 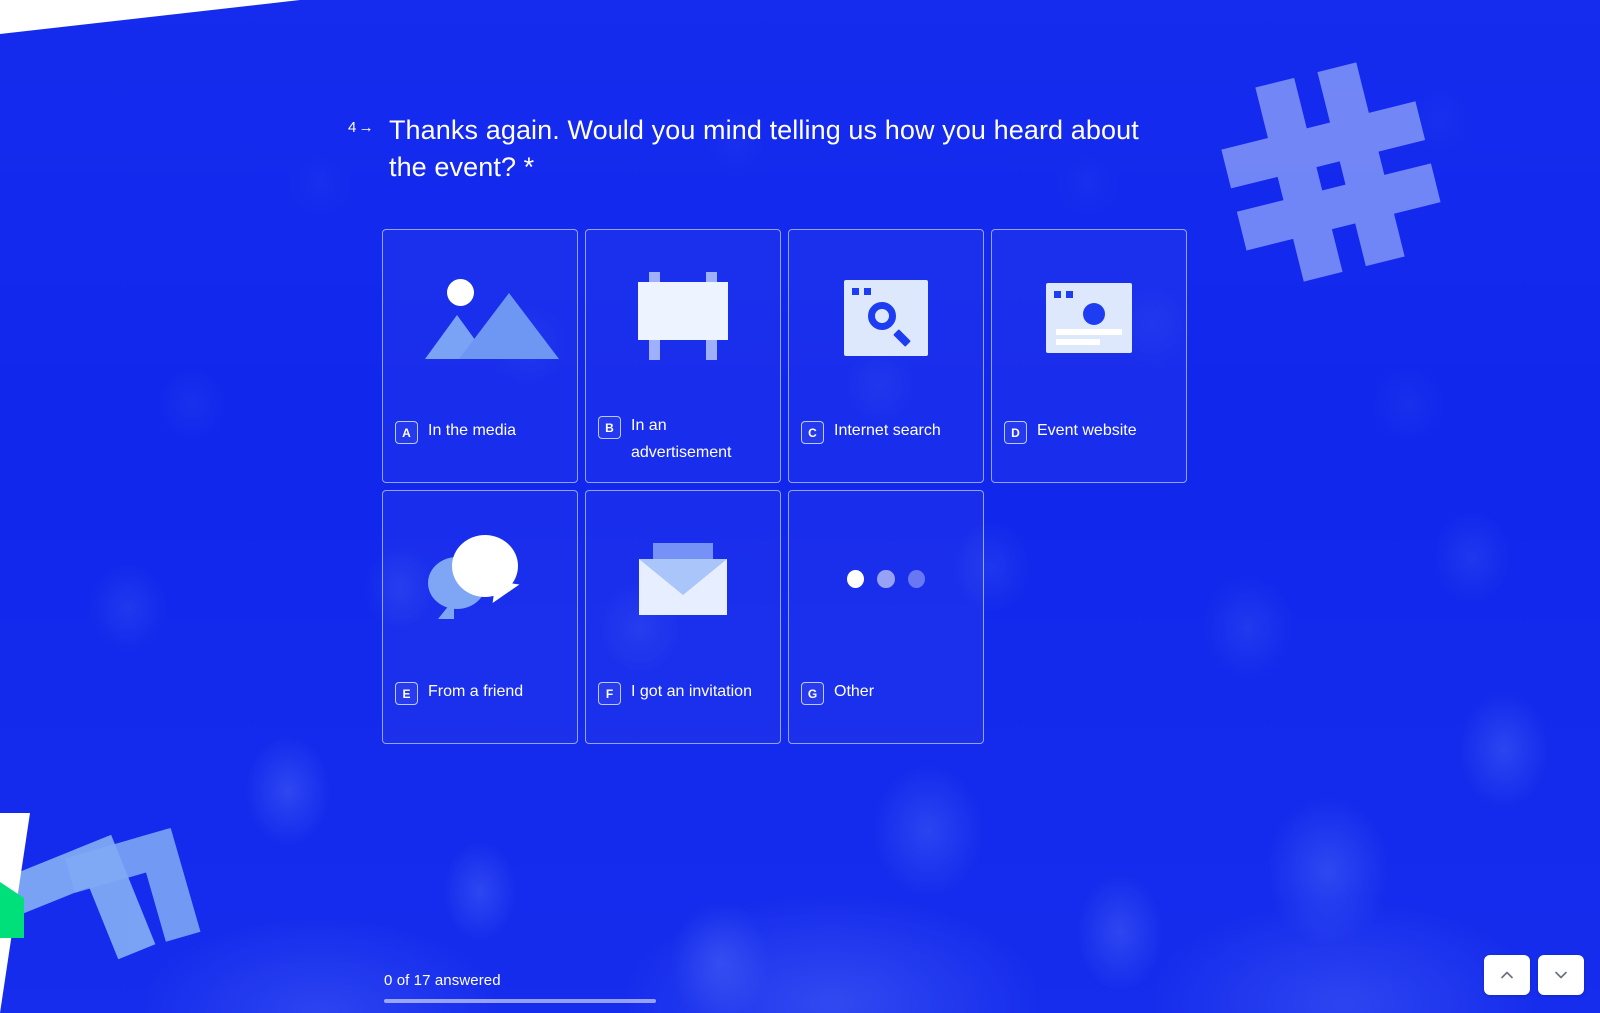 What do you see at coordinates (886, 712) in the screenshot?
I see `answer-footer-g: G Other` at bounding box center [886, 712].